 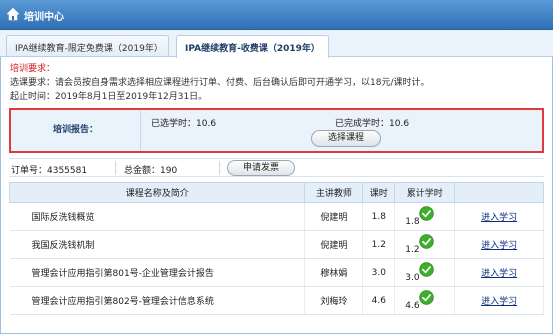 I want to click on course-hours: 4.6, so click(x=379, y=300).